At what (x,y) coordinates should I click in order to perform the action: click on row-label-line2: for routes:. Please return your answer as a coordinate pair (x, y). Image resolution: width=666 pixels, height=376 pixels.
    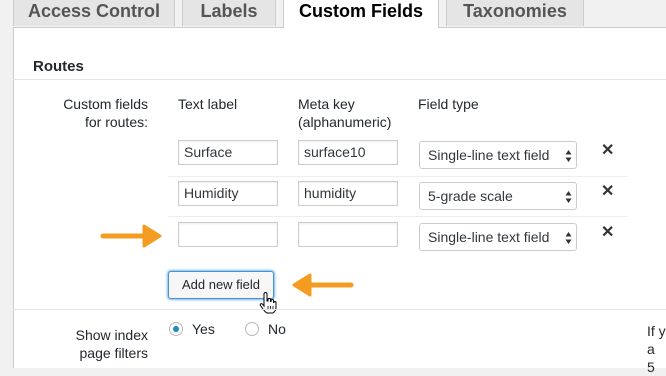
    Looking at the image, I should click on (116, 122).